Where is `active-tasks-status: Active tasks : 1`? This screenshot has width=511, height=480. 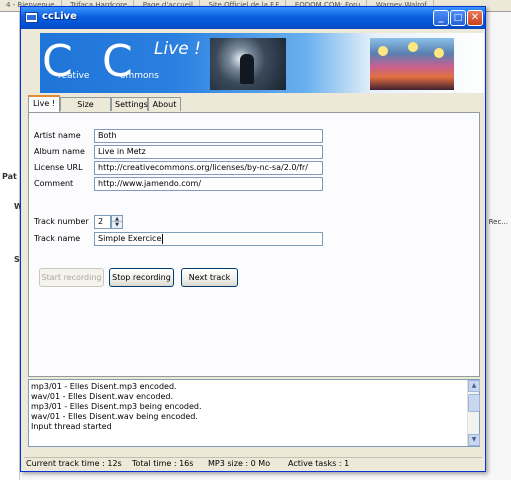
active-tasks-status: Active tasks : 1 is located at coordinates (319, 463).